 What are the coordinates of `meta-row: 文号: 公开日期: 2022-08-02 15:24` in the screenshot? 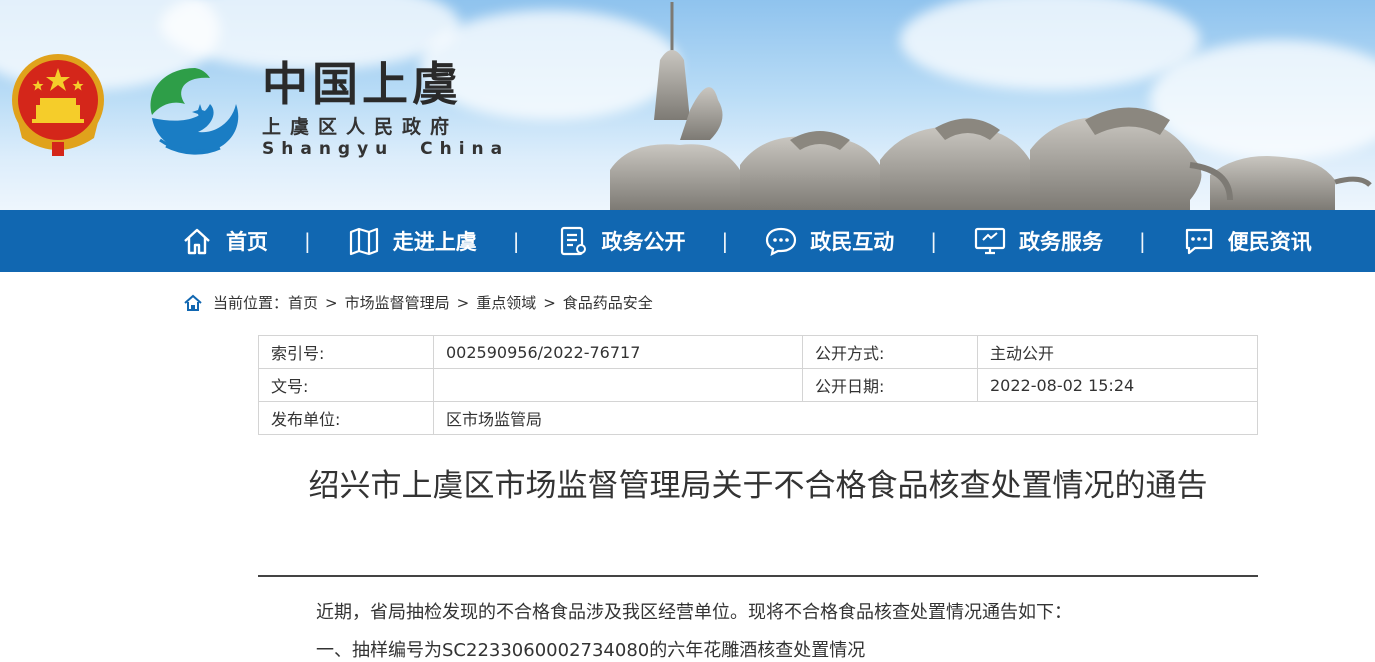 It's located at (758, 385).